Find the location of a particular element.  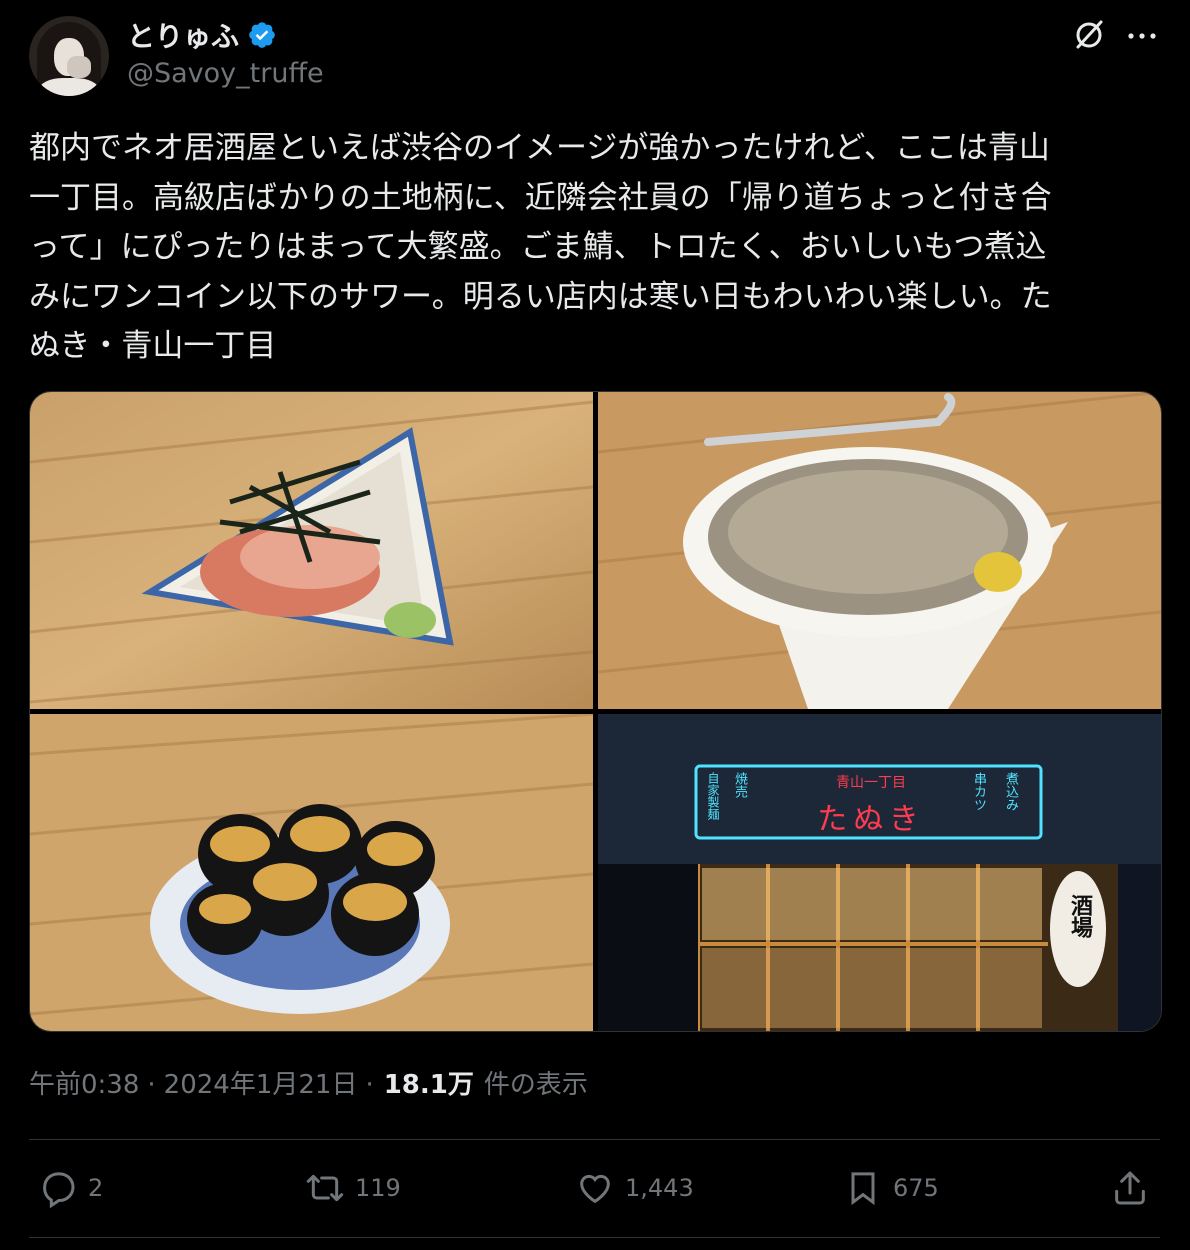

retweet-button: 119 is located at coordinates (353, 1188).